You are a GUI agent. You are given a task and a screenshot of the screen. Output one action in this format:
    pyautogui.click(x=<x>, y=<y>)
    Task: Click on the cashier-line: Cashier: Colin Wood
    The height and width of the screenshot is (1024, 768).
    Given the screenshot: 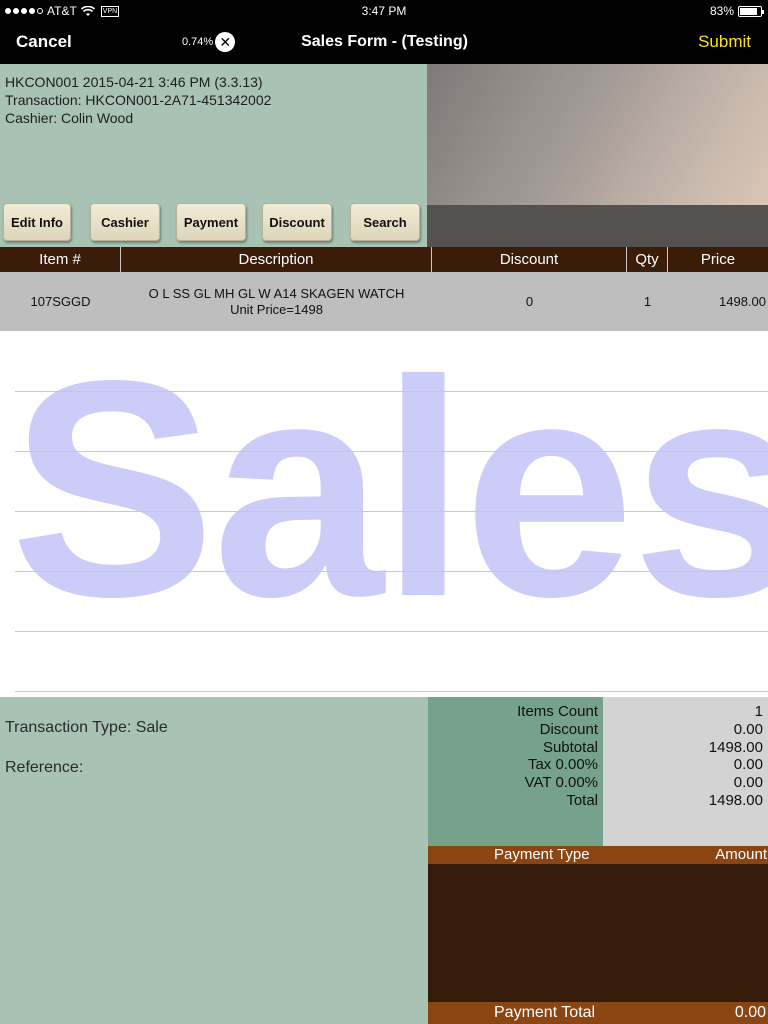 What is the action you would take?
    pyautogui.click(x=69, y=118)
    